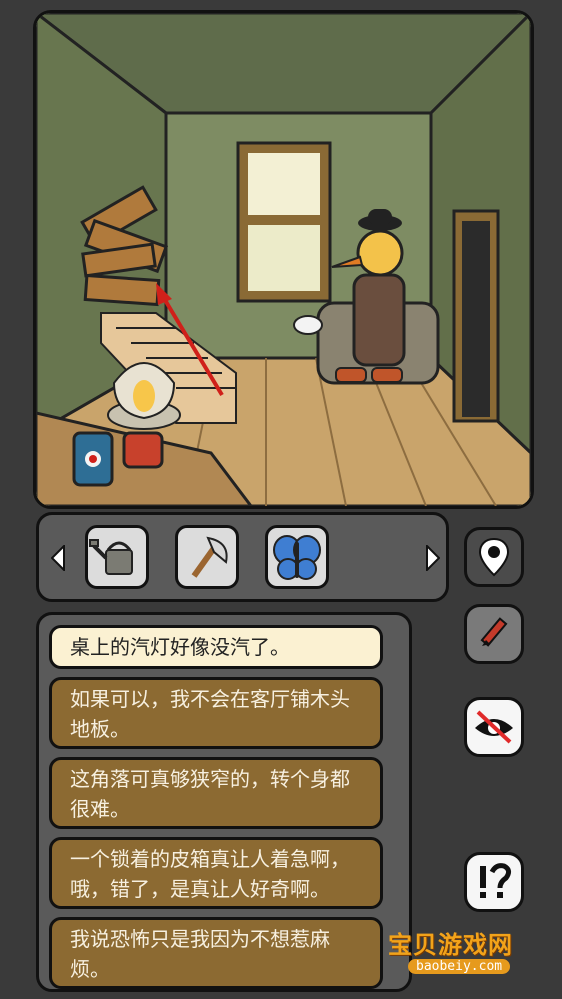 This screenshot has width=562, height=999. What do you see at coordinates (209, 557) in the screenshot?
I see `axe-icon` at bounding box center [209, 557].